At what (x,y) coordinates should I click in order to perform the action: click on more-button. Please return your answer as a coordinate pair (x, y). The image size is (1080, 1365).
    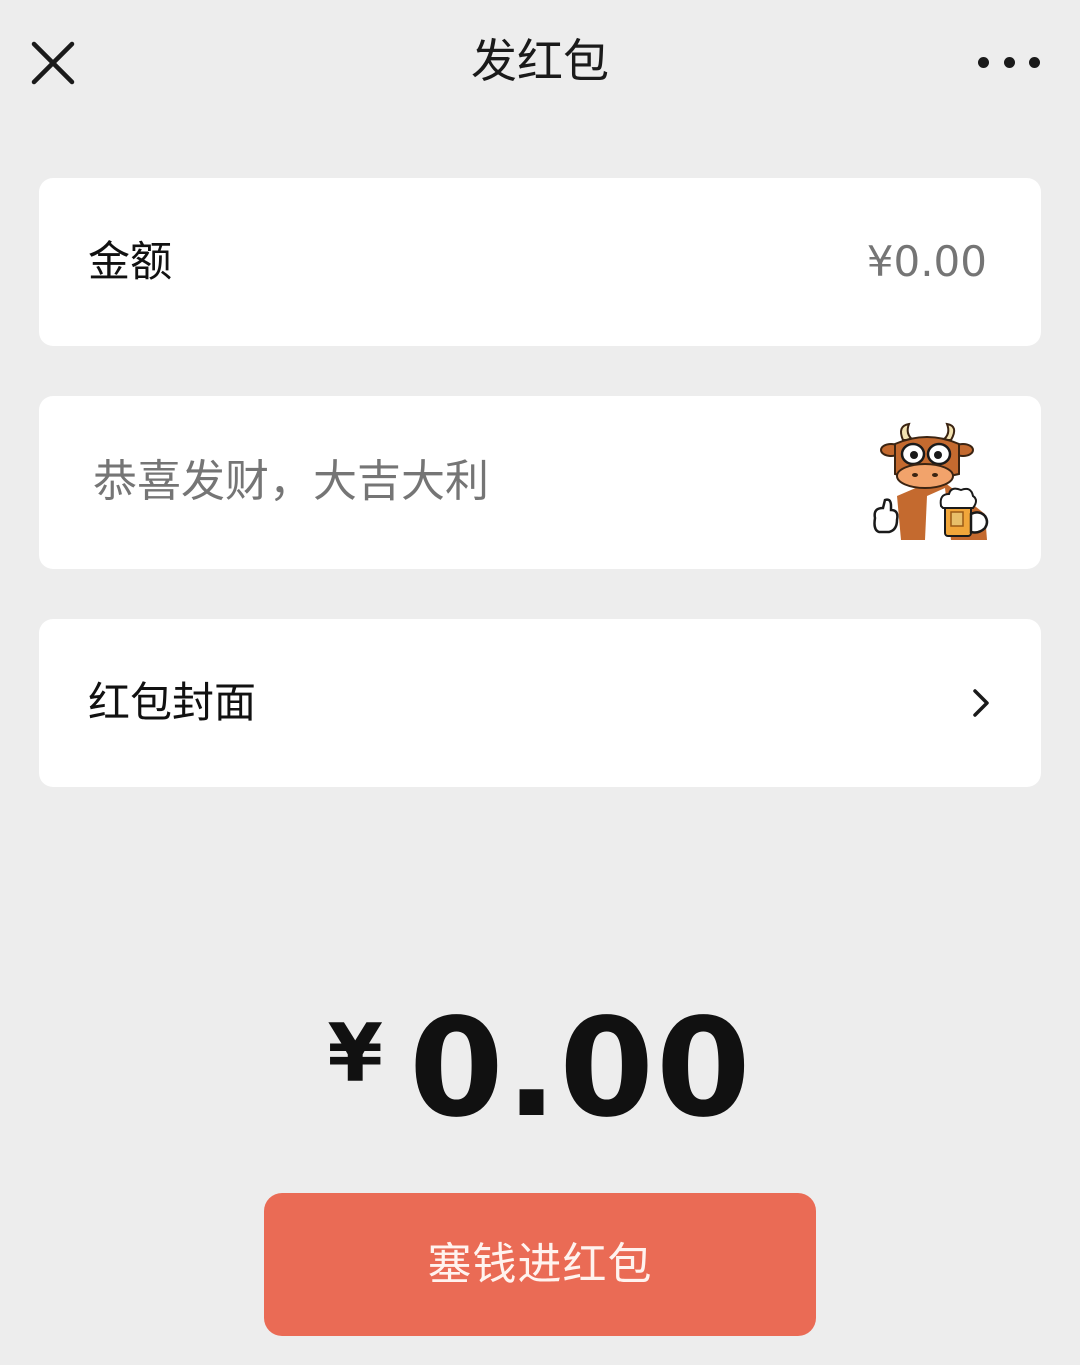
    Looking at the image, I should click on (1009, 62).